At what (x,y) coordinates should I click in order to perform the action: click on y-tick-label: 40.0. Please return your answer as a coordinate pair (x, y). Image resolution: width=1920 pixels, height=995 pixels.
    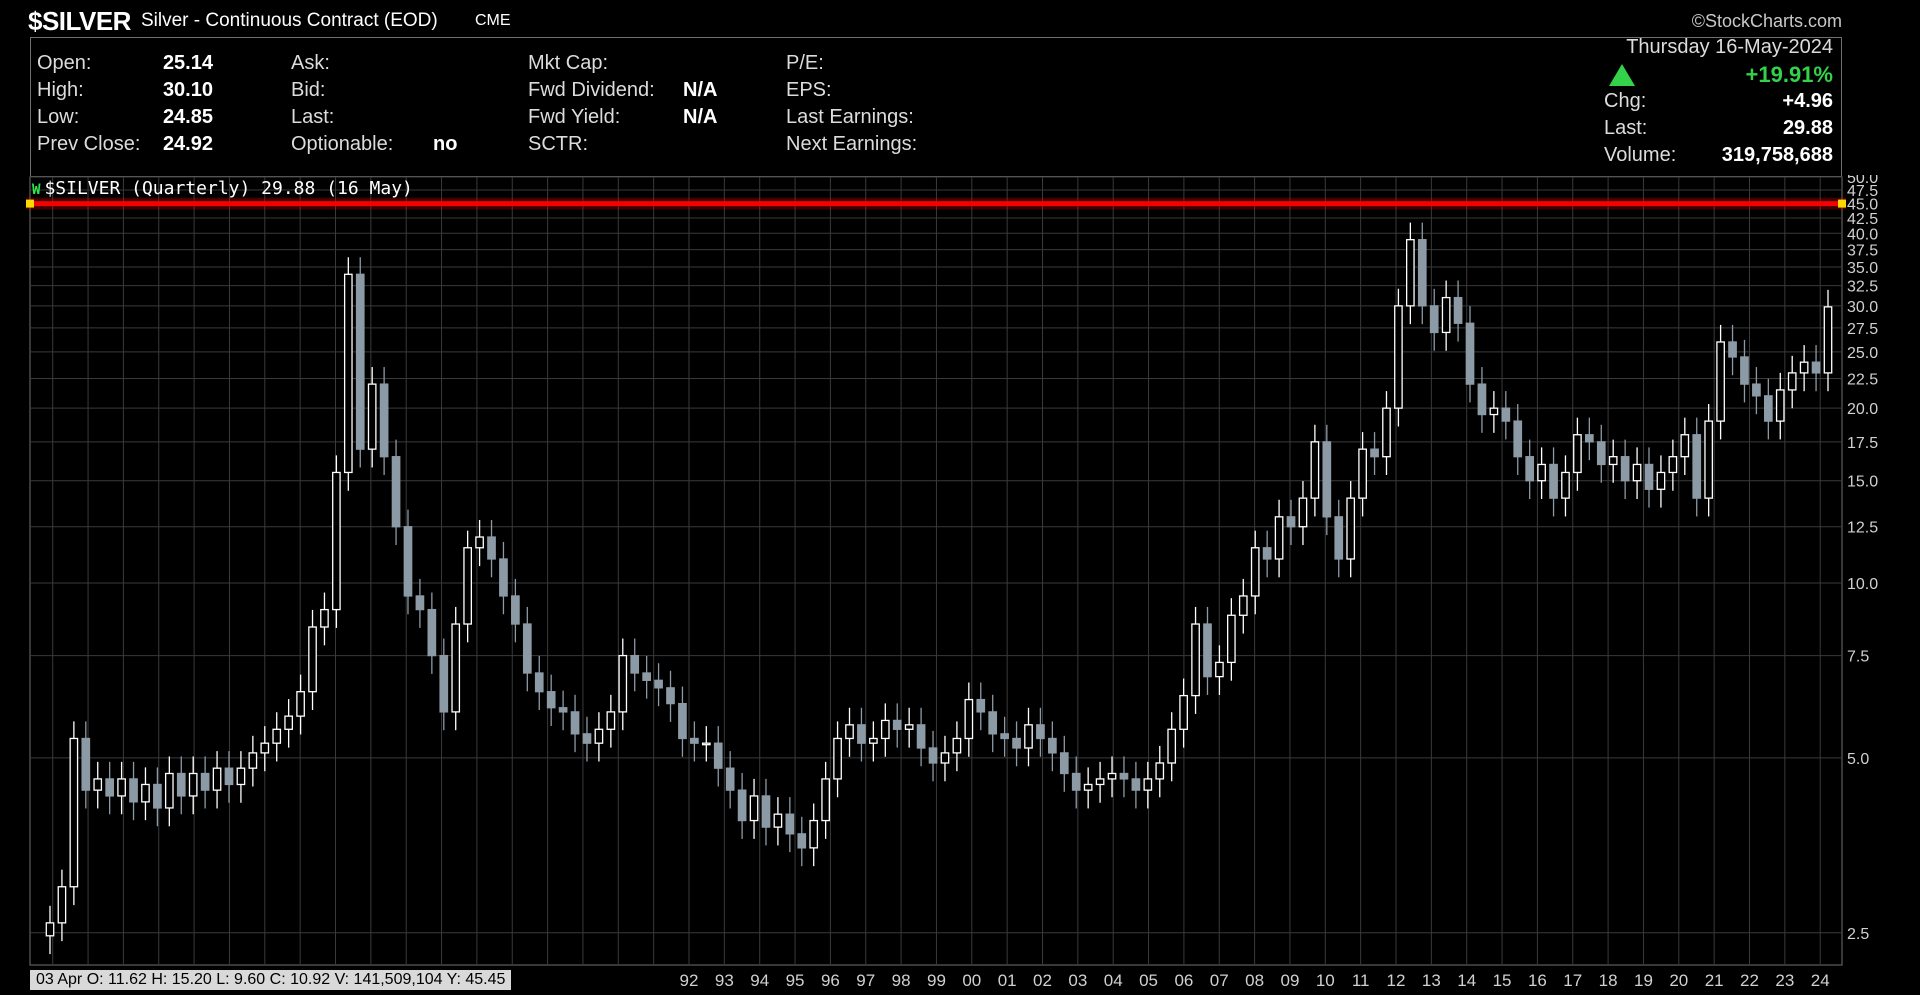
    Looking at the image, I should click on (1862, 234).